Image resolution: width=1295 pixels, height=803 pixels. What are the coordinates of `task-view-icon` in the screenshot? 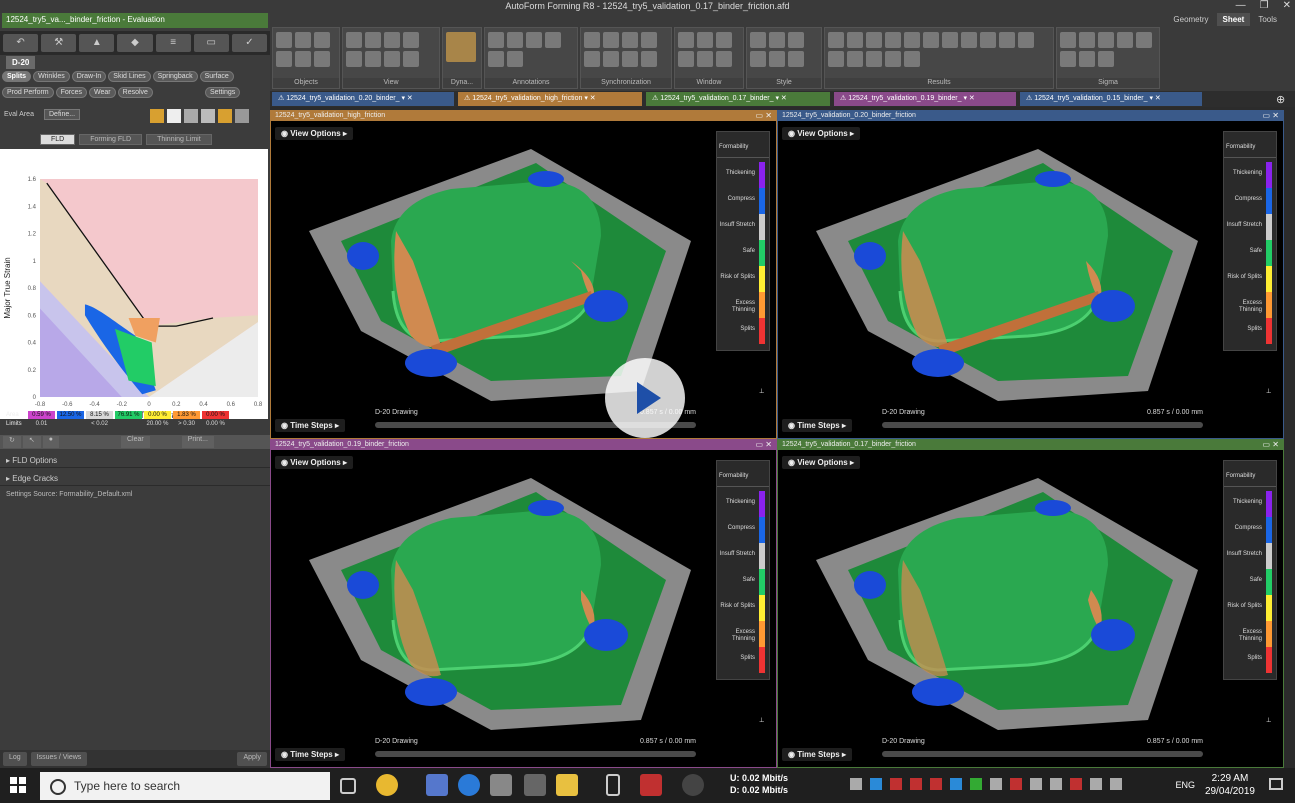 It's located at (348, 786).